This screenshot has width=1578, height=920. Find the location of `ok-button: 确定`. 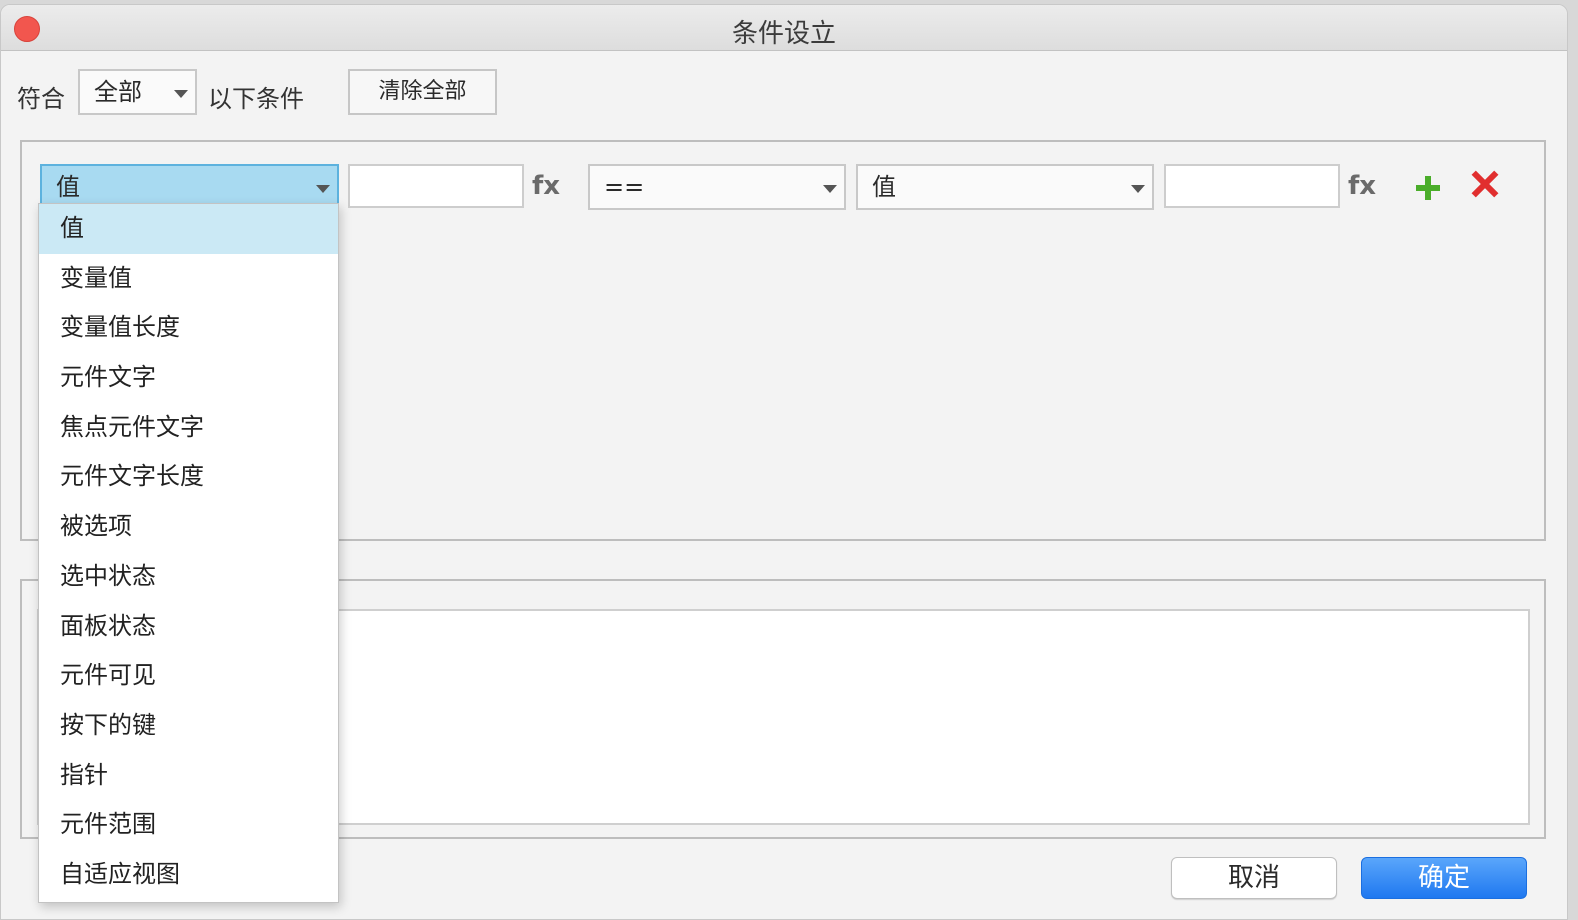

ok-button: 确定 is located at coordinates (1444, 878).